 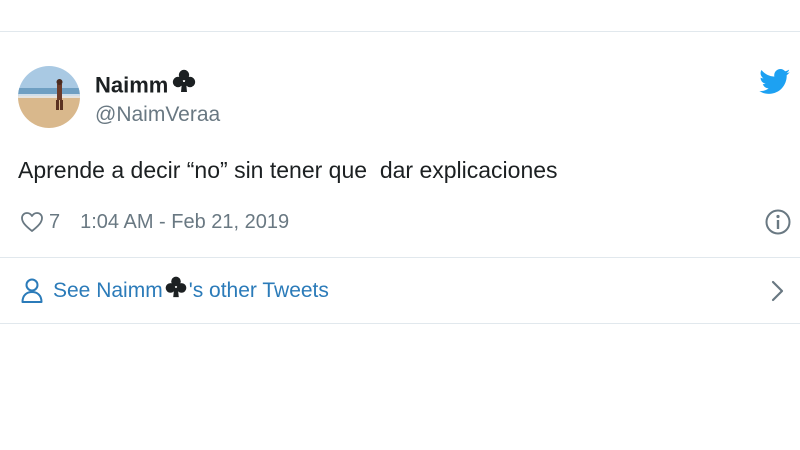 What do you see at coordinates (775, 82) in the screenshot?
I see `twitter-bird-icon` at bounding box center [775, 82].